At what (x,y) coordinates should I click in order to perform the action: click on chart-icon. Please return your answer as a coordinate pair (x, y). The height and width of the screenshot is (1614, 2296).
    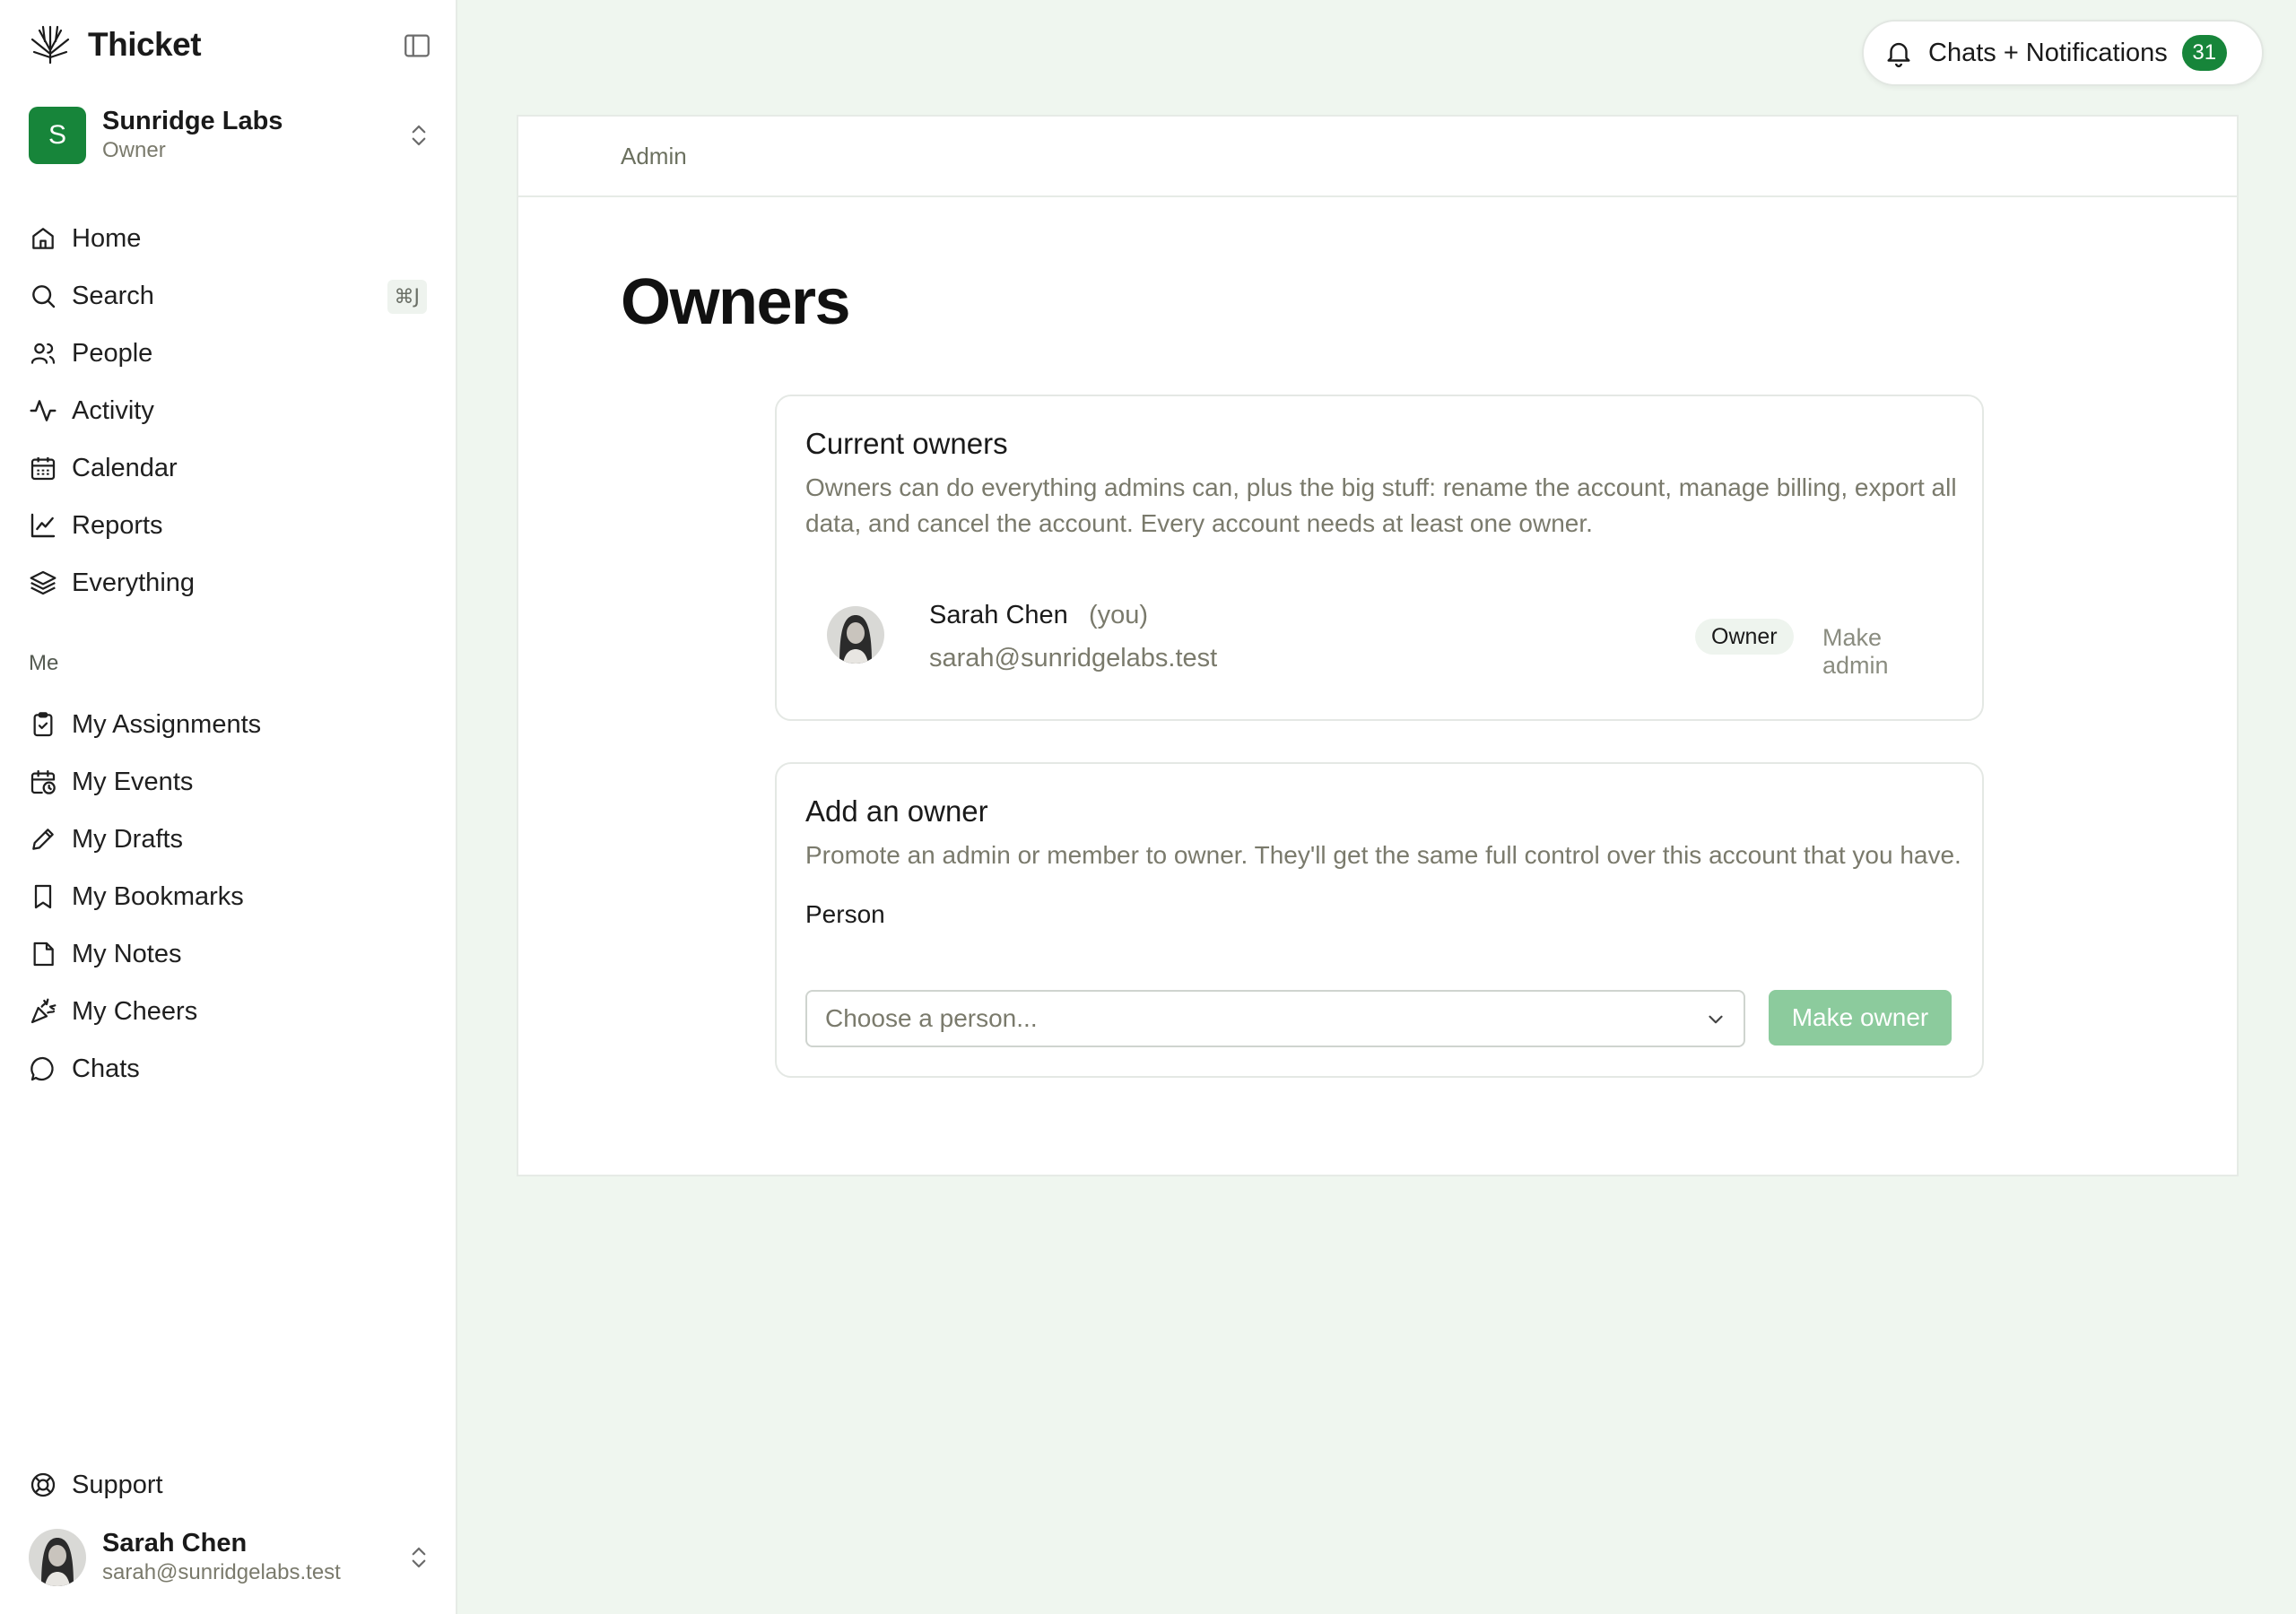
    Looking at the image, I should click on (43, 525).